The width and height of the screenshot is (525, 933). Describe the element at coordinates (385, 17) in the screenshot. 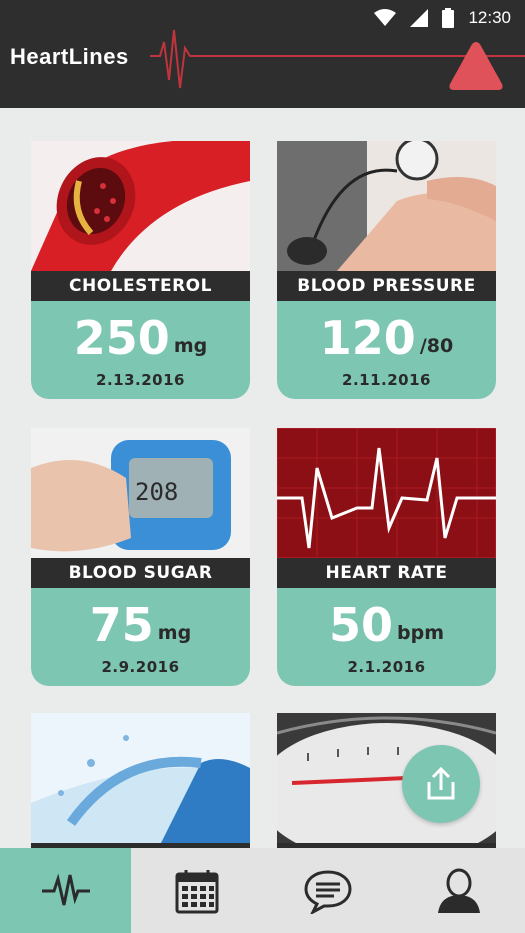

I see `wifi-icon` at that location.